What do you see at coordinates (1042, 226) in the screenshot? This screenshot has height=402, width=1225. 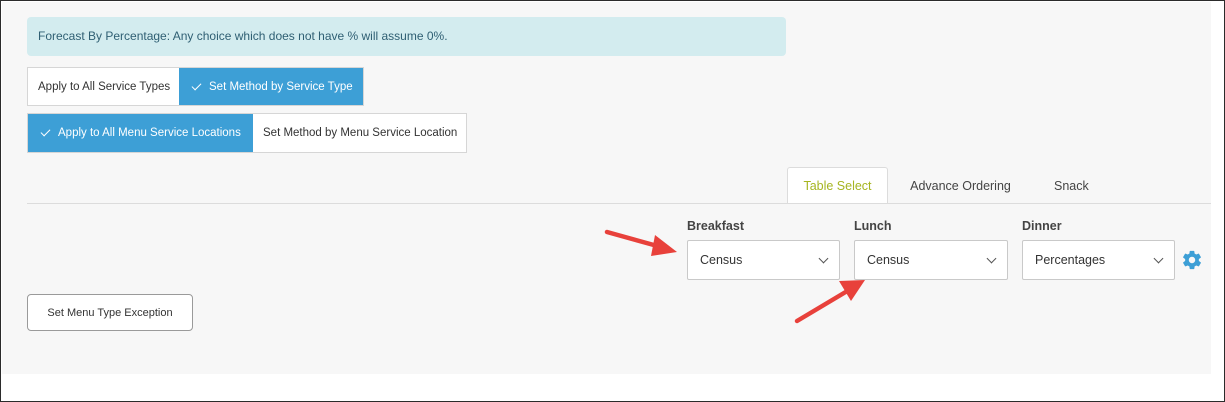 I see `dinner-label: Dinner` at bounding box center [1042, 226].